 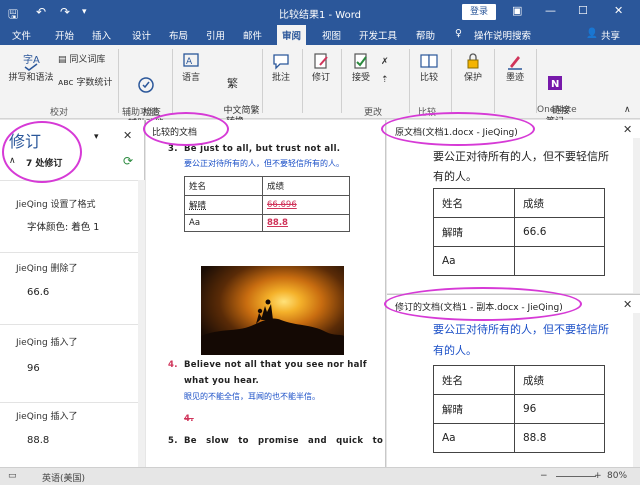 I want to click on spelling-icon: 字A, so click(x=31, y=62).